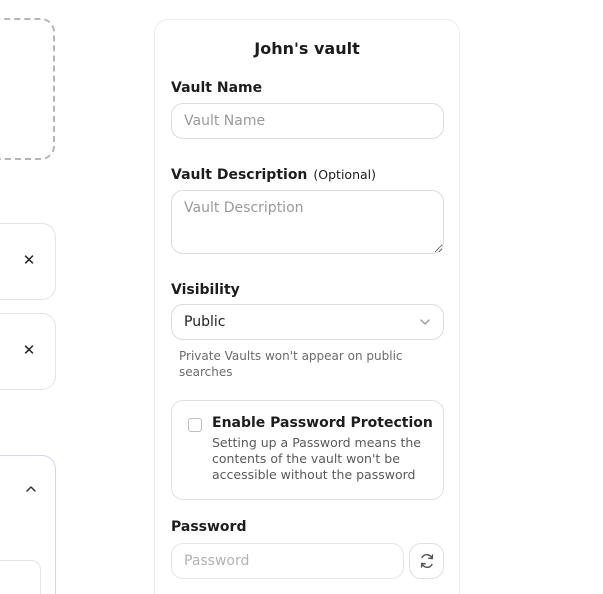  Describe the element at coordinates (287, 561) in the screenshot. I see `password-input` at that location.